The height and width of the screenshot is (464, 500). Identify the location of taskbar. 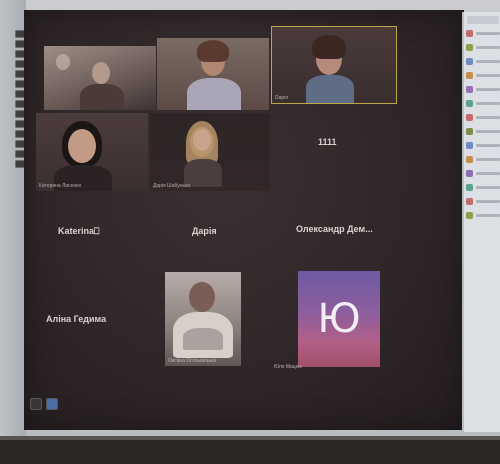
(44, 404).